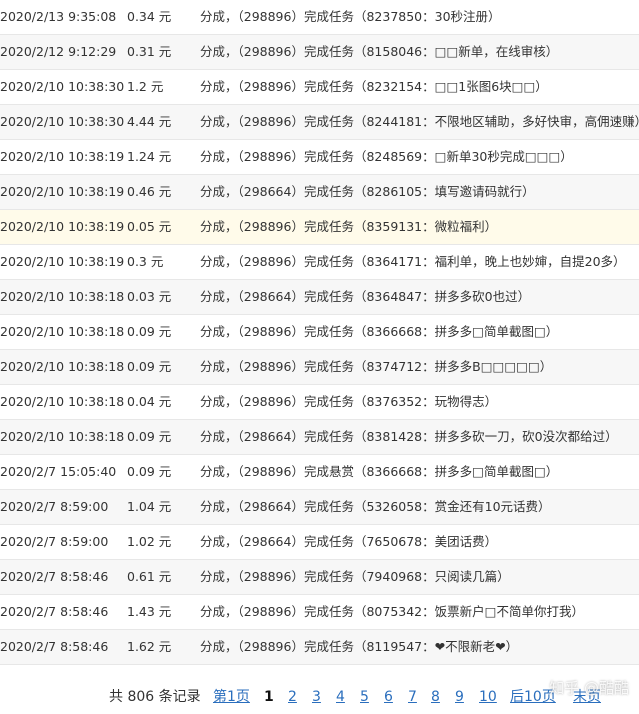  What do you see at coordinates (459, 697) in the screenshot?
I see `page-link-9: 9` at bounding box center [459, 697].